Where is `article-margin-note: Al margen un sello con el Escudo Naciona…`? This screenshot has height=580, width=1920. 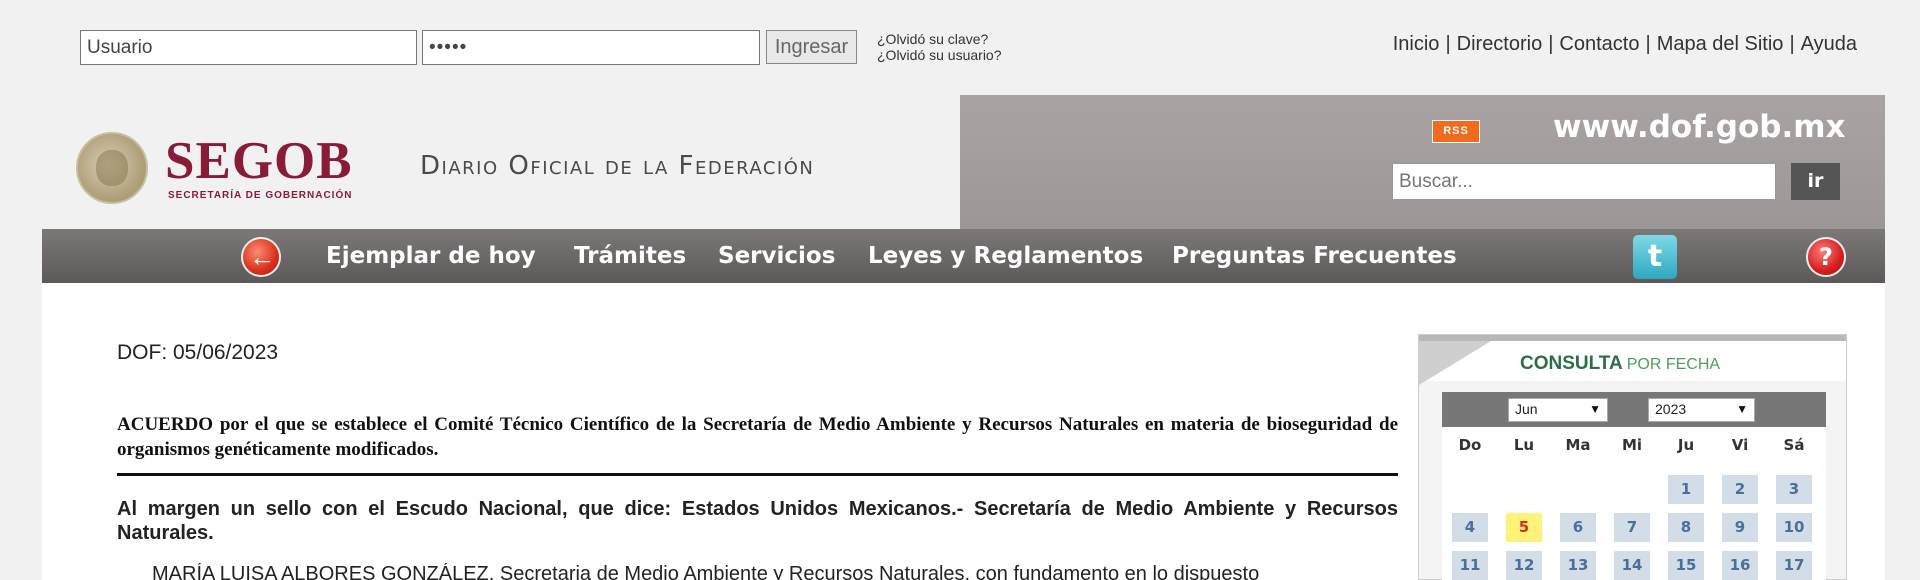
article-margin-note: Al margen un sello con el Escudo Naciona… is located at coordinates (757, 521).